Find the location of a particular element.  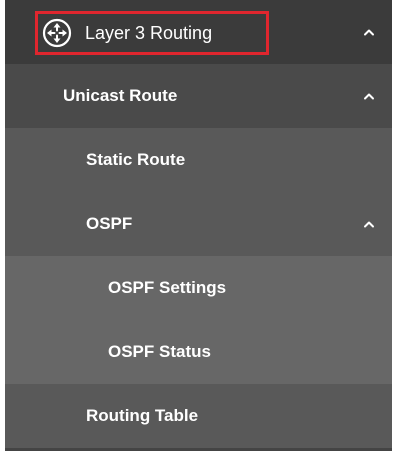

menu-item-ospf-settings: OSPF Settings is located at coordinates (198, 288).